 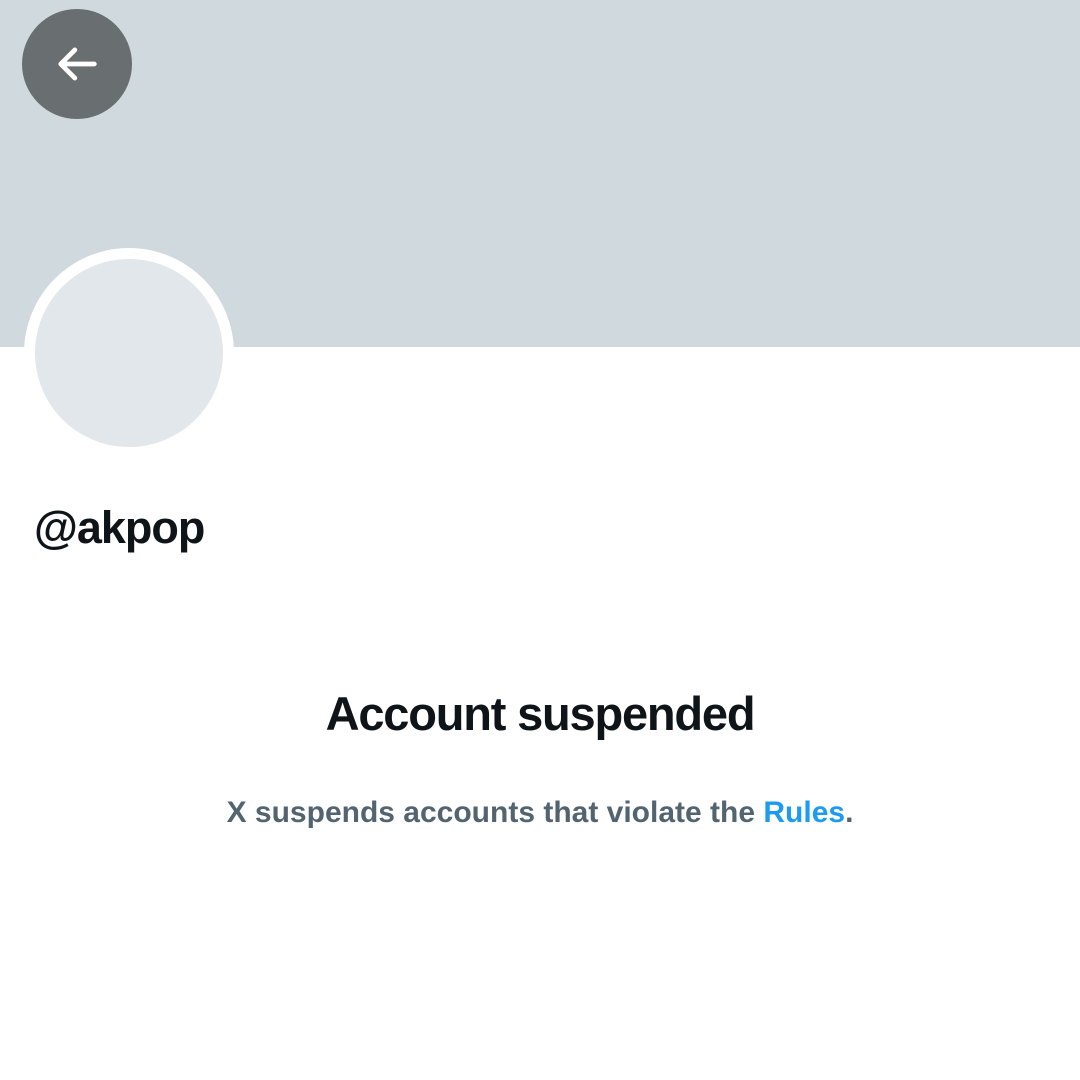 I want to click on suspension-title: Account suspended, so click(x=540, y=713).